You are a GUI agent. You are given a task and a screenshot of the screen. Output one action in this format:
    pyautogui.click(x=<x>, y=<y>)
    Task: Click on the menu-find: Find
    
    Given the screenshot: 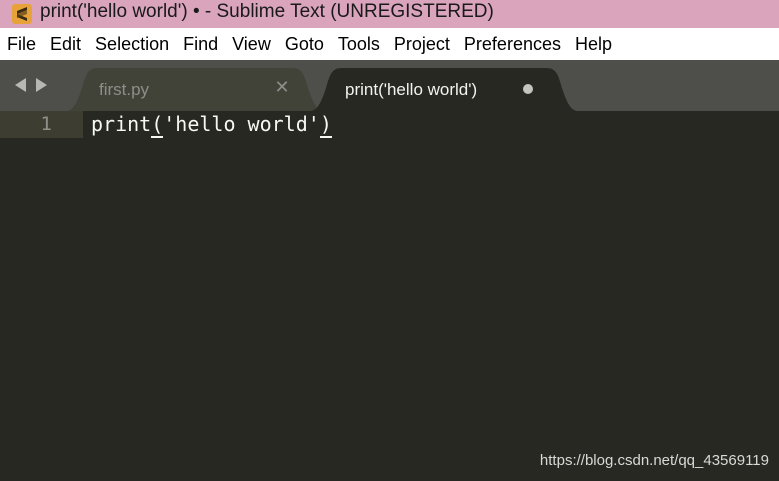 What is the action you would take?
    pyautogui.click(x=197, y=44)
    